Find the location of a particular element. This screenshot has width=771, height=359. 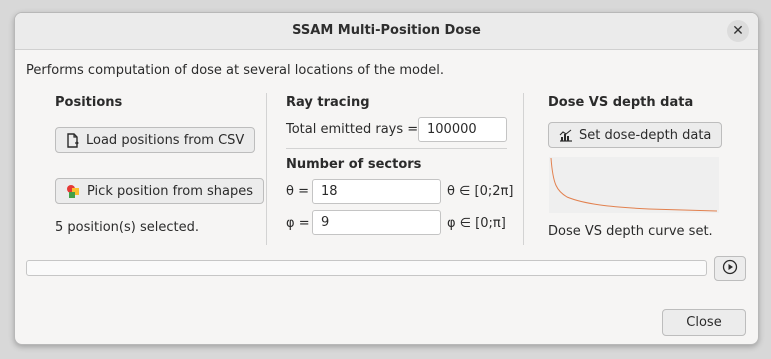

shapes-icon is located at coordinates (73, 191).